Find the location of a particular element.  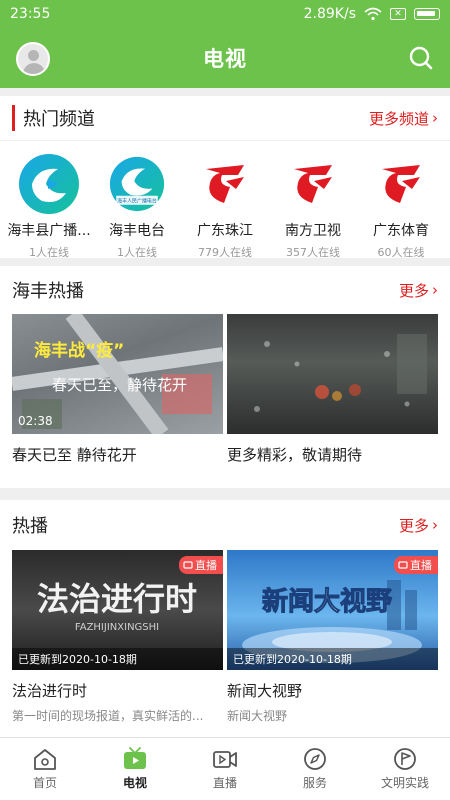

video-card: 更多精彩，敬请期待 is located at coordinates (332, 389).